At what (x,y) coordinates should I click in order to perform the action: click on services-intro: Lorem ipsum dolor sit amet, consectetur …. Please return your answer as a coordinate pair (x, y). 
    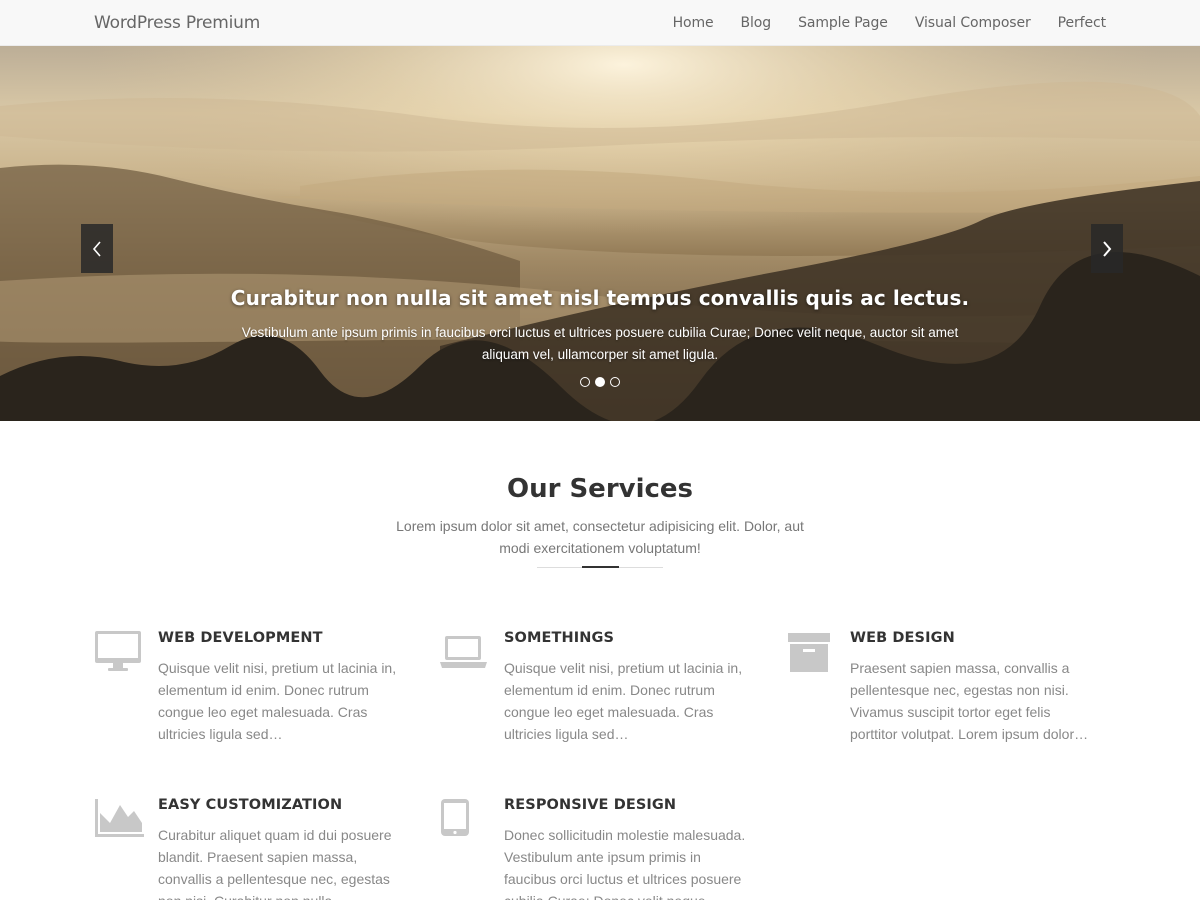
    Looking at the image, I should click on (600, 537).